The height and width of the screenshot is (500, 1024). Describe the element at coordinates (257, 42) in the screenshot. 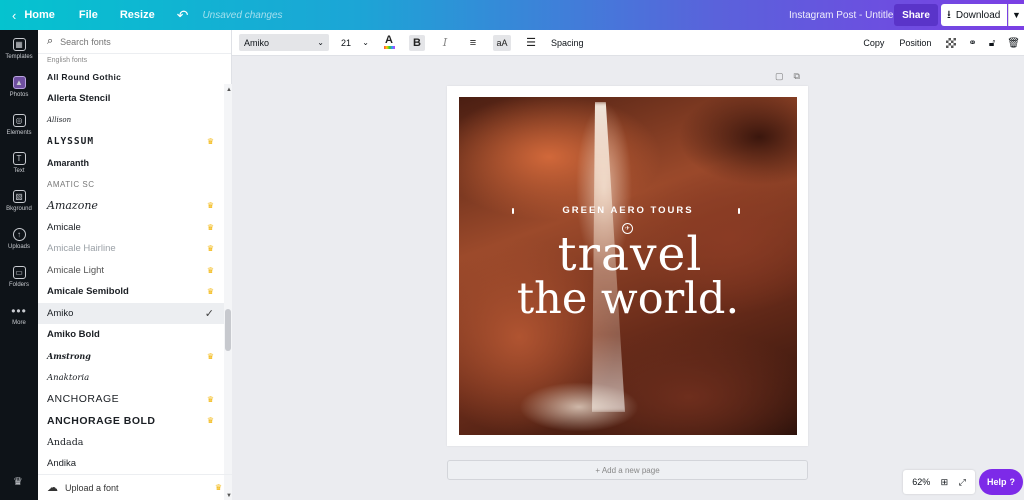

I see `font-family-value: Amiko` at that location.